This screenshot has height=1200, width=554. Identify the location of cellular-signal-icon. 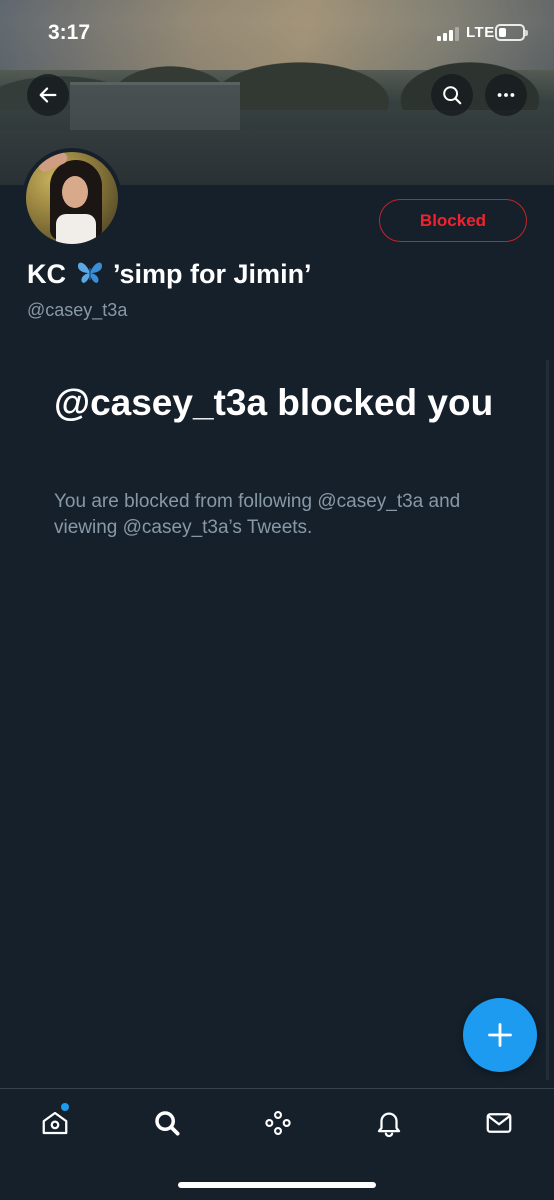
(448, 34).